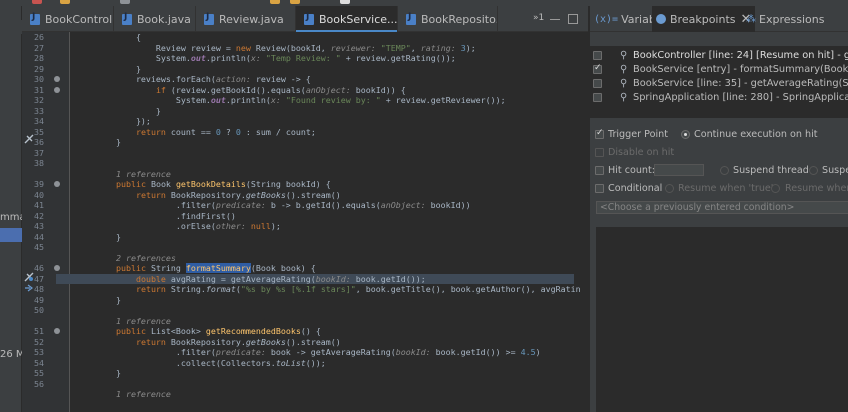  I want to click on hit-count-input, so click(679, 170).